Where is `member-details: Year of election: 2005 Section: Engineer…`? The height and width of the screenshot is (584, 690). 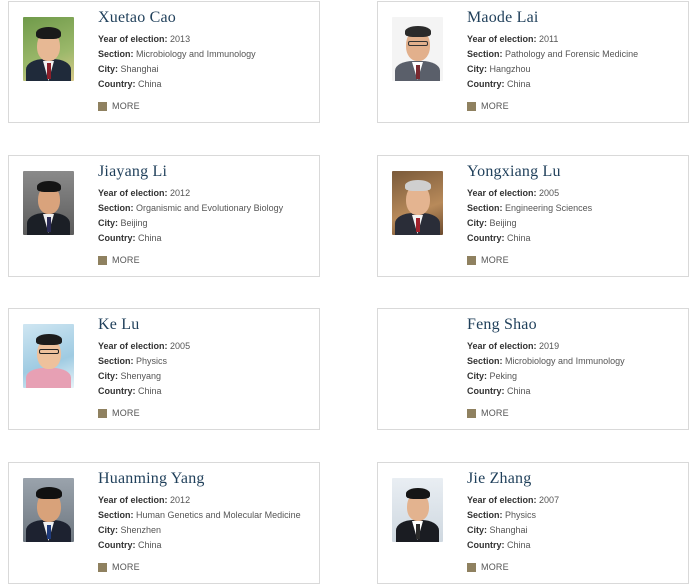 member-details: Year of election: 2005 Section: Engineer… is located at coordinates (529, 216).